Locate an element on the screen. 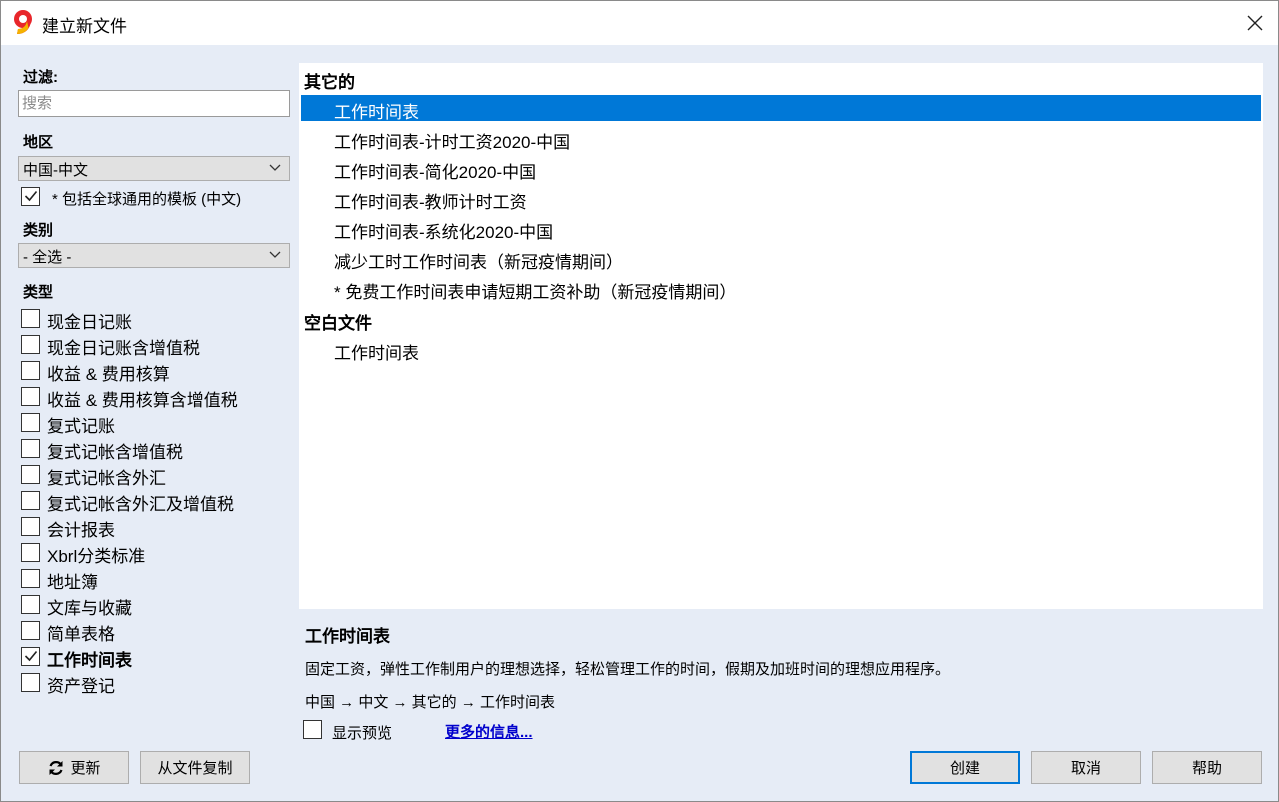 The height and width of the screenshot is (802, 1279). type-label-text: 收益 & 费用核算含增值税 is located at coordinates (142, 400).